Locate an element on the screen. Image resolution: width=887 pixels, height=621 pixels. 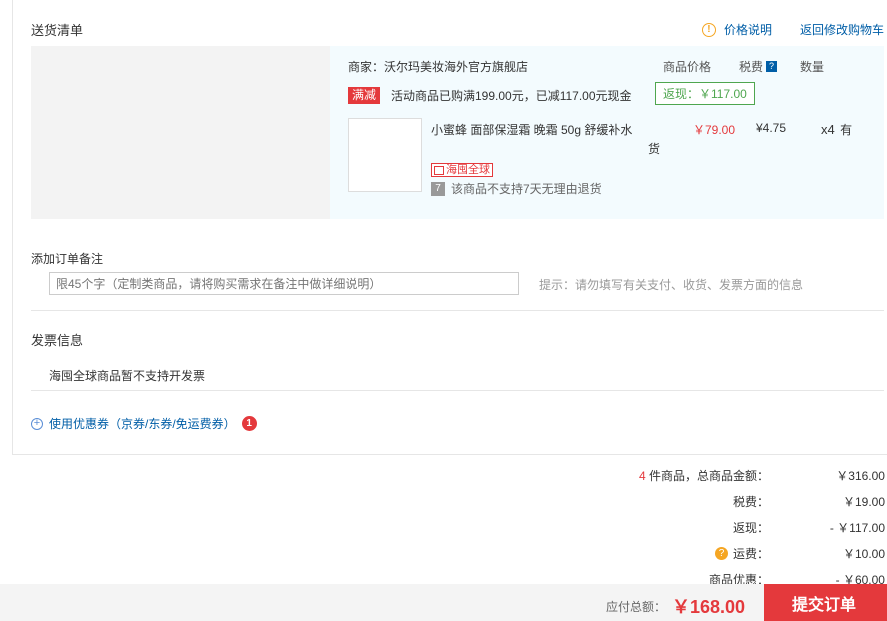
no-return-notice: 7 该商品不支持7天无理由退货 is located at coordinates (516, 188).